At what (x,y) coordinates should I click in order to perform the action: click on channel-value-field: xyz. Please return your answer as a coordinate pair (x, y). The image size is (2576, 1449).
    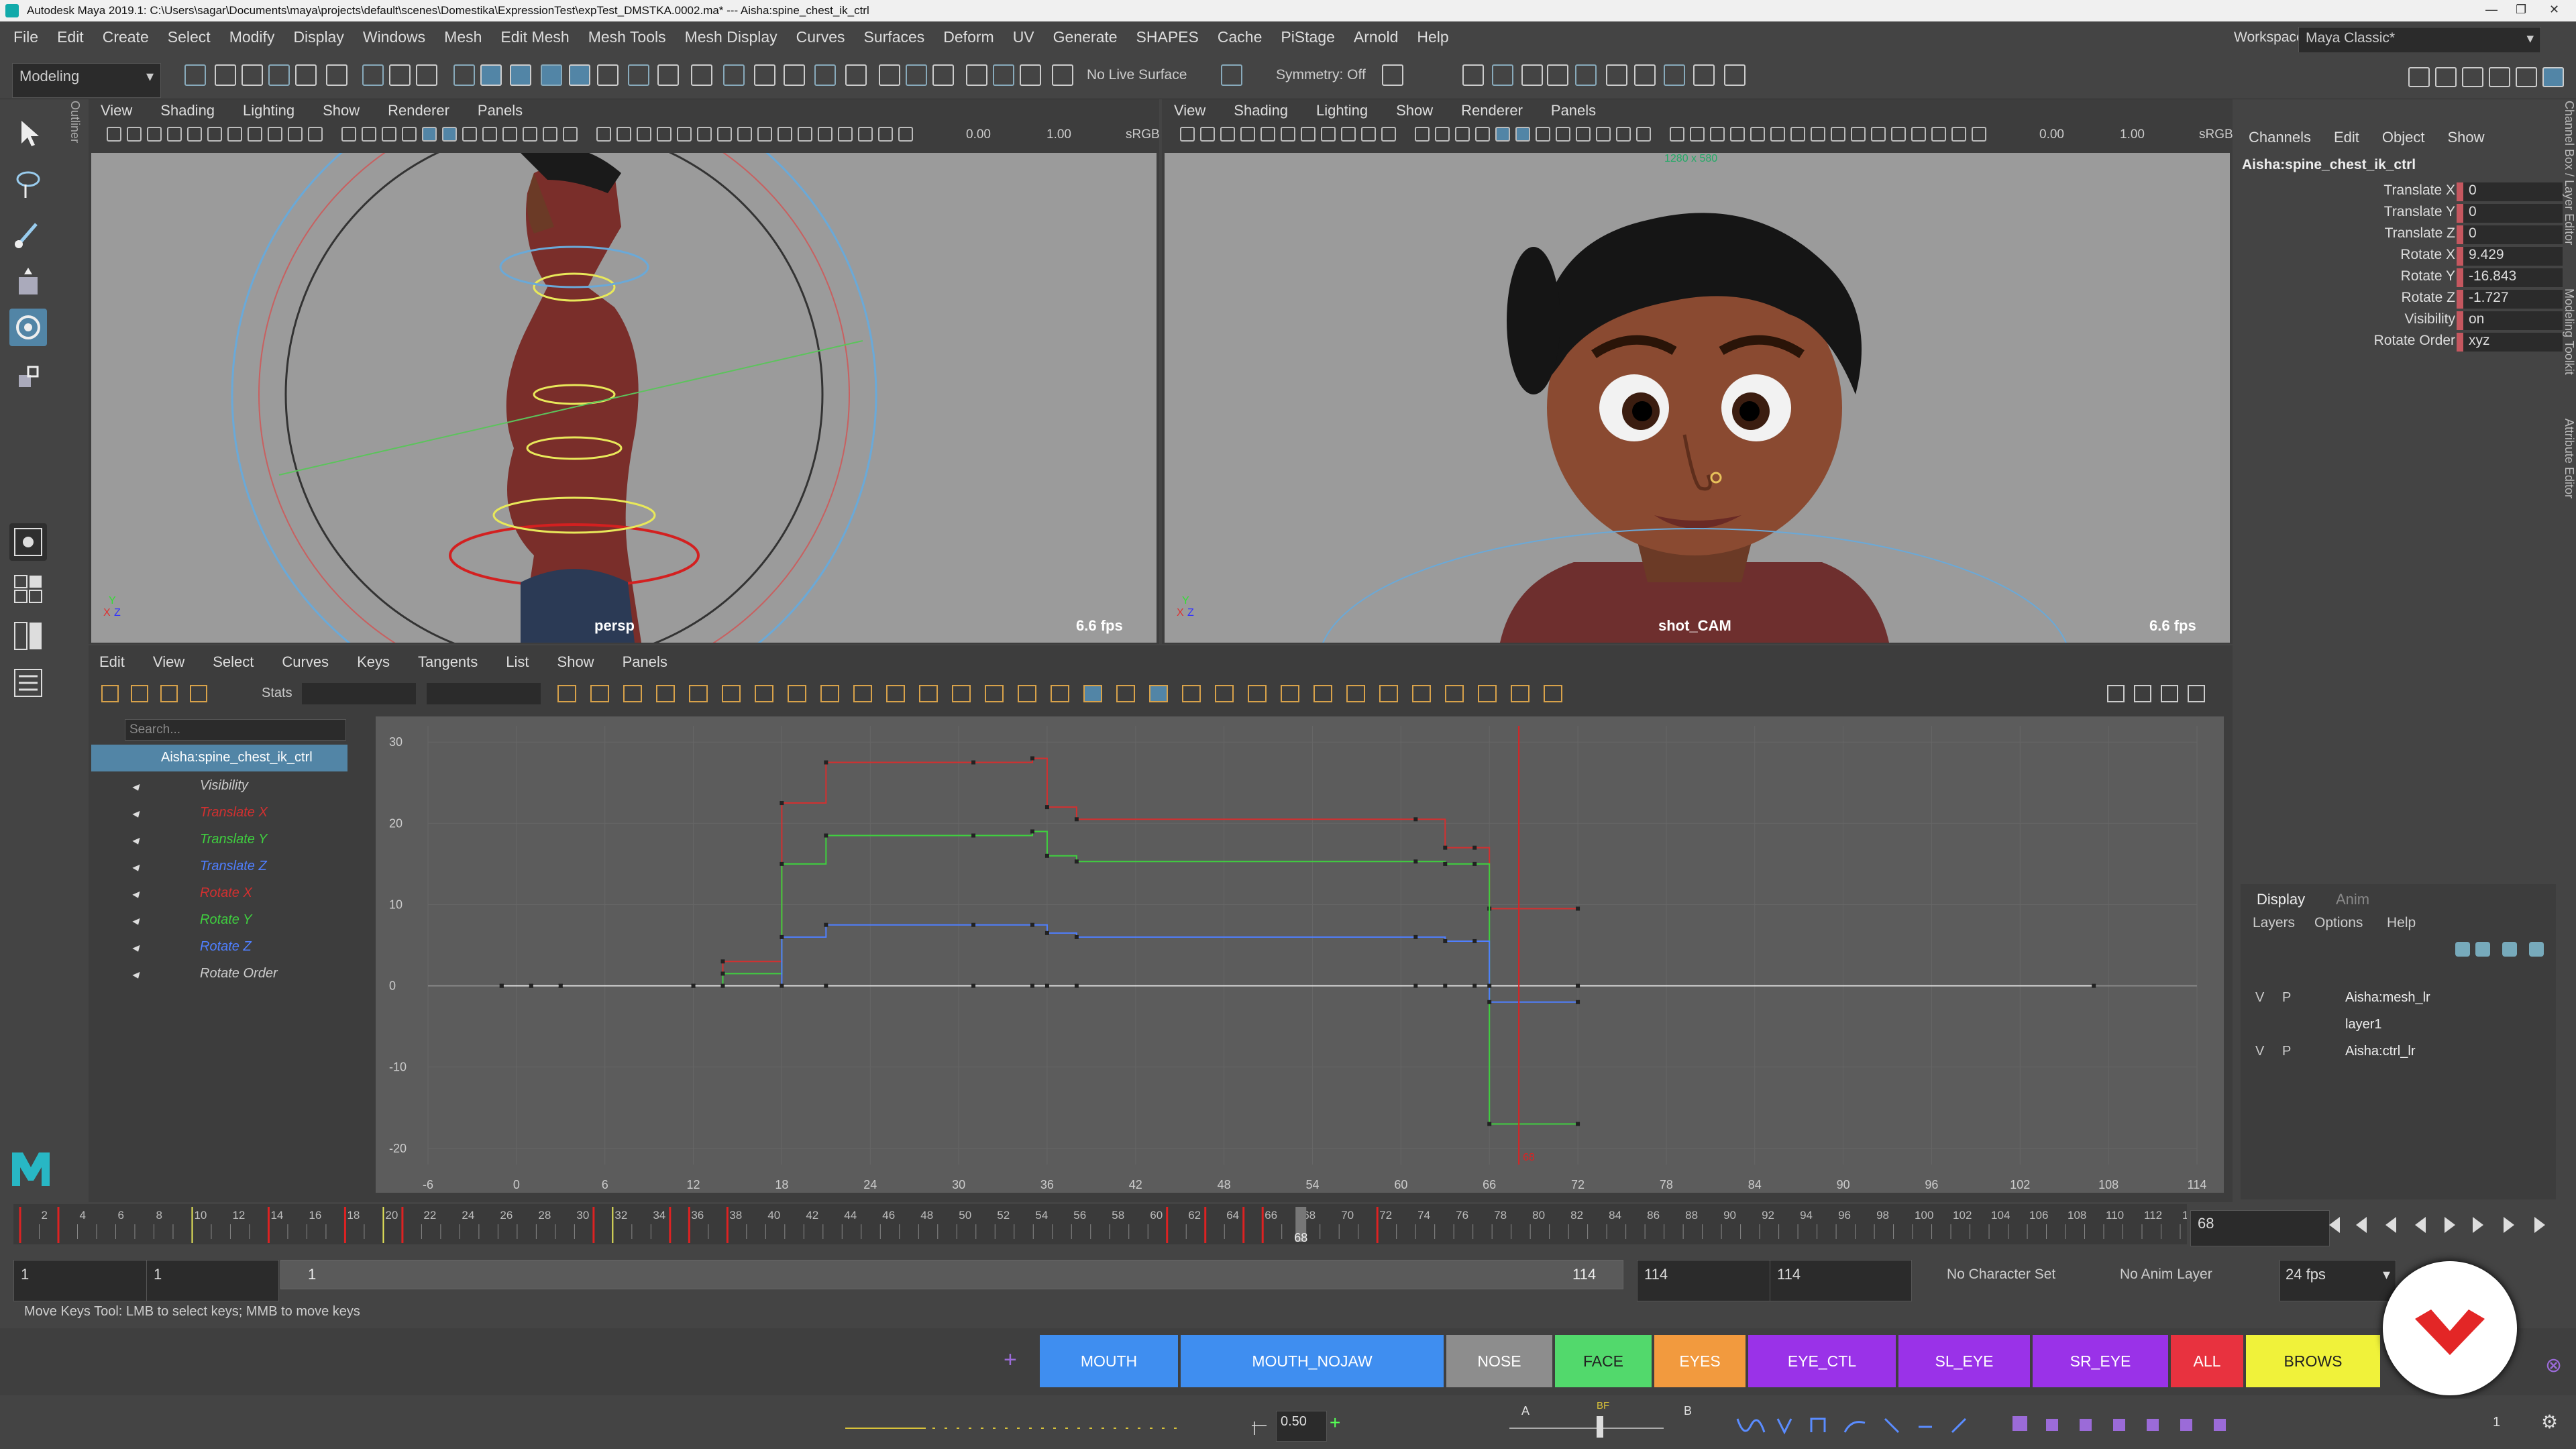
    Looking at the image, I should click on (2510, 342).